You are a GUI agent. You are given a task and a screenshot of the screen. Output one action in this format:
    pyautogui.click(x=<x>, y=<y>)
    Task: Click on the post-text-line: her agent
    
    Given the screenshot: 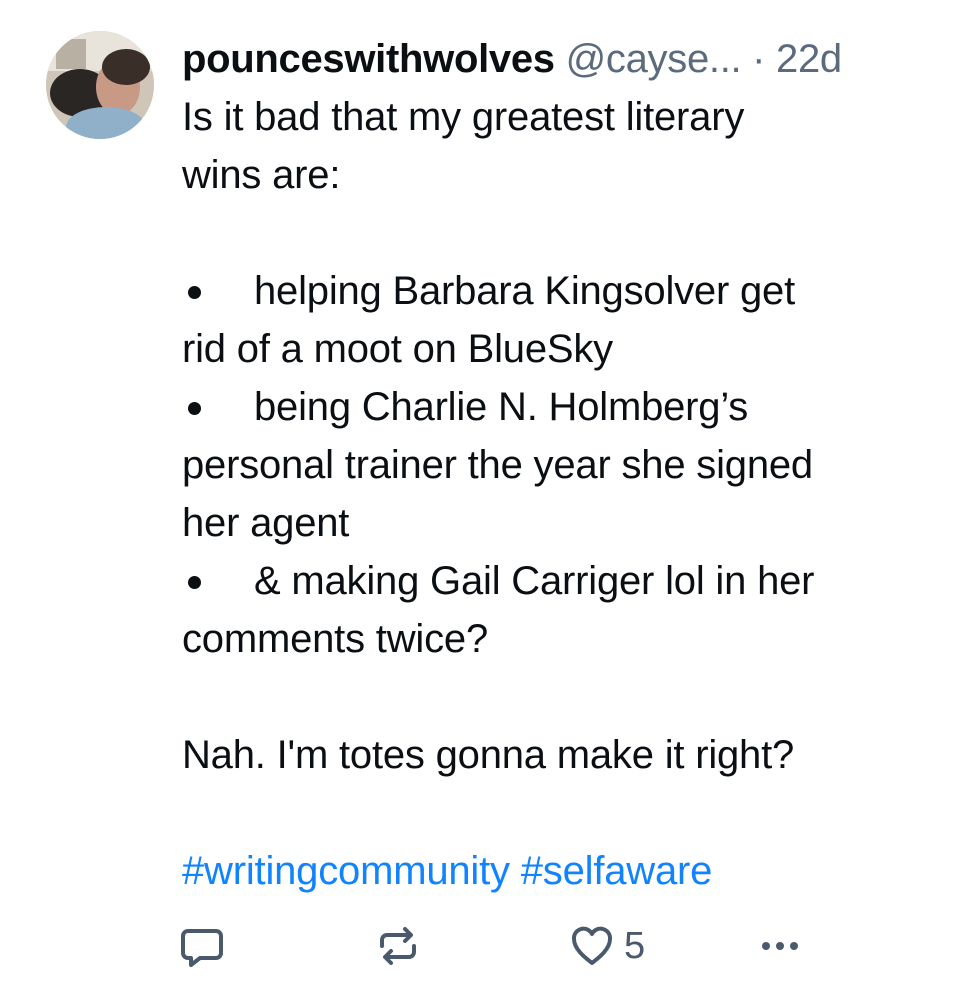 What is the action you would take?
    pyautogui.click(x=266, y=523)
    